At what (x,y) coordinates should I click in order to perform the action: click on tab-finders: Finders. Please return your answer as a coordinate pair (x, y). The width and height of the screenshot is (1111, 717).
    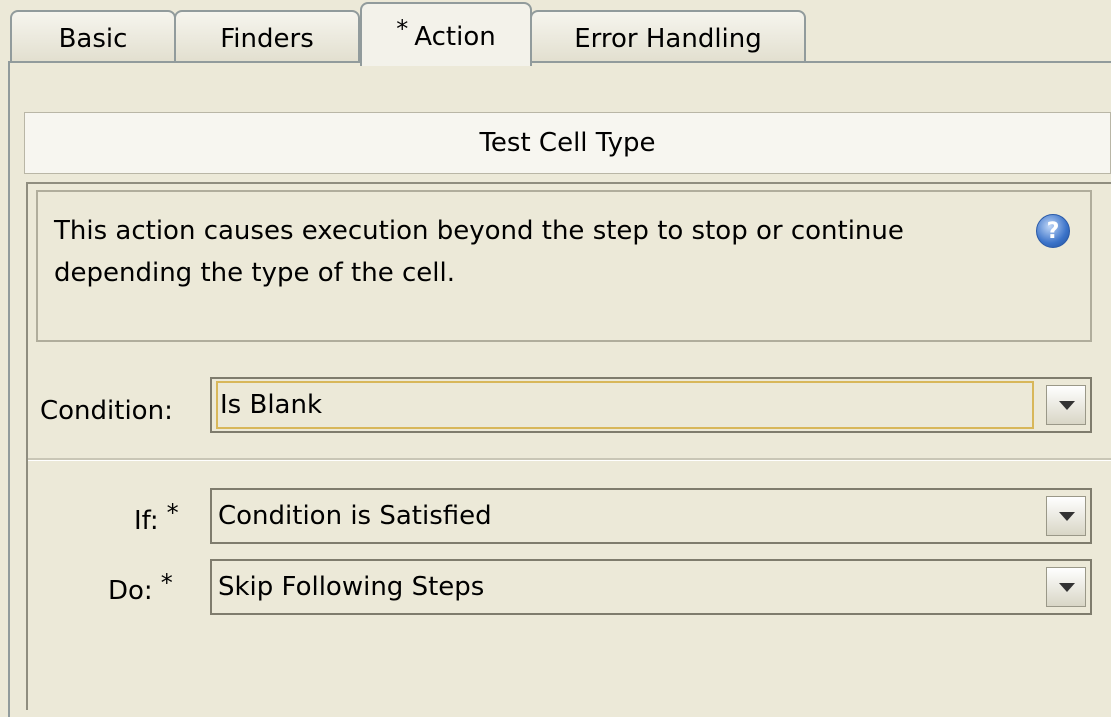
    Looking at the image, I should click on (267, 36).